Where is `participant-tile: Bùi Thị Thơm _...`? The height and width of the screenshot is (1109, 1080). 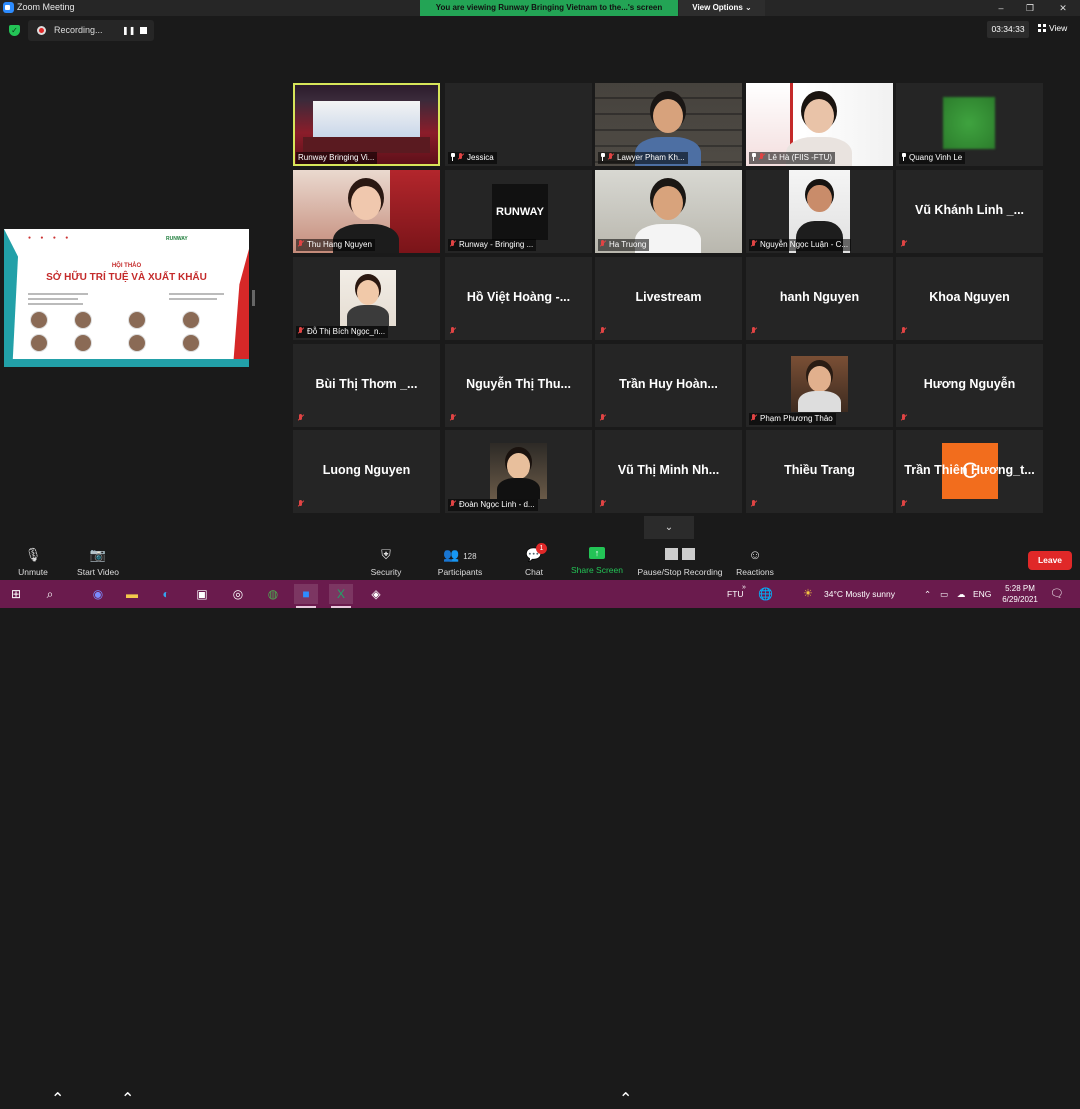
participant-tile: Bùi Thị Thơm _... is located at coordinates (366, 385).